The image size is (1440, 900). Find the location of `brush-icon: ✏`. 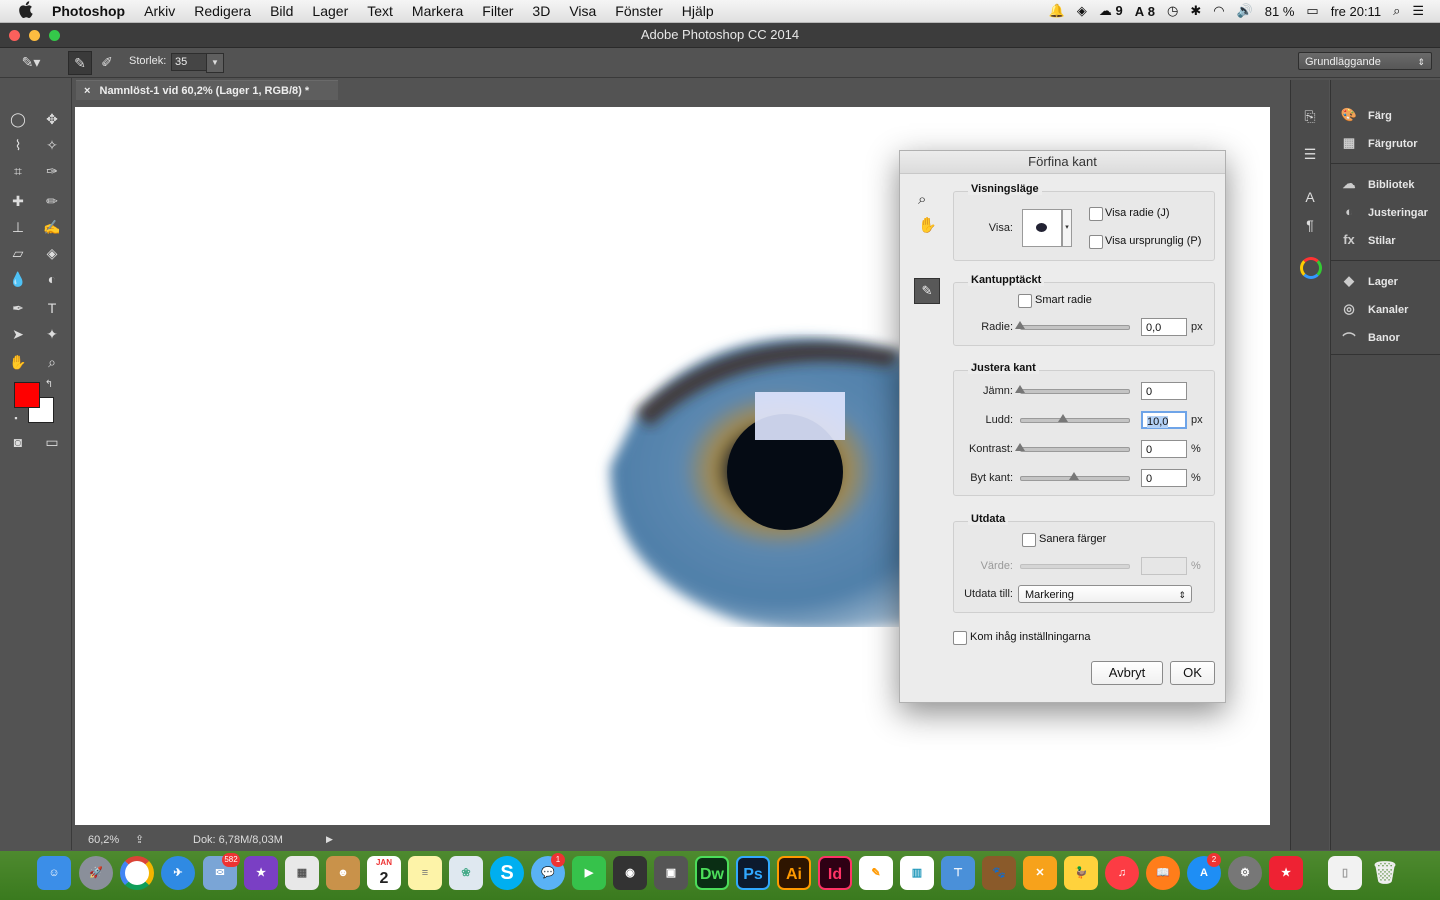

brush-icon: ✏ is located at coordinates (52, 201).